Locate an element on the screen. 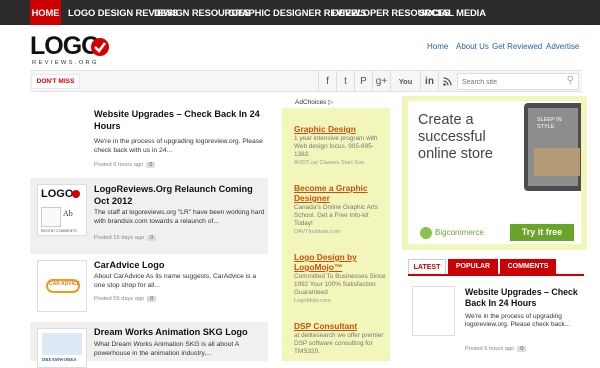  link-get-reviewed: Get Reviewed is located at coordinates (517, 46).